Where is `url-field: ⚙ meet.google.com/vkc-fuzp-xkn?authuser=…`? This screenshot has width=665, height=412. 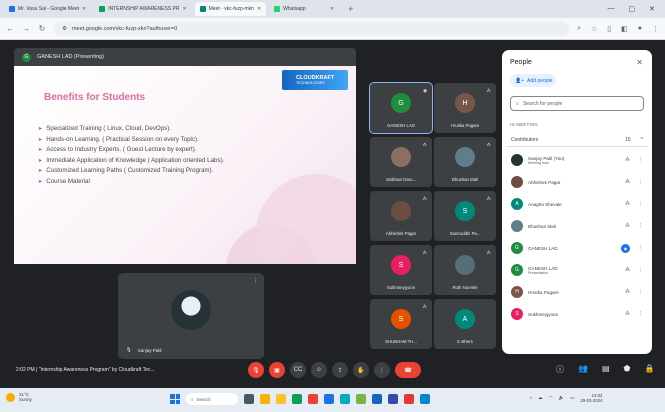
url-field: ⚙ meet.google.com/vkc-fuzp-xkn?authuser=… is located at coordinates (312, 28).